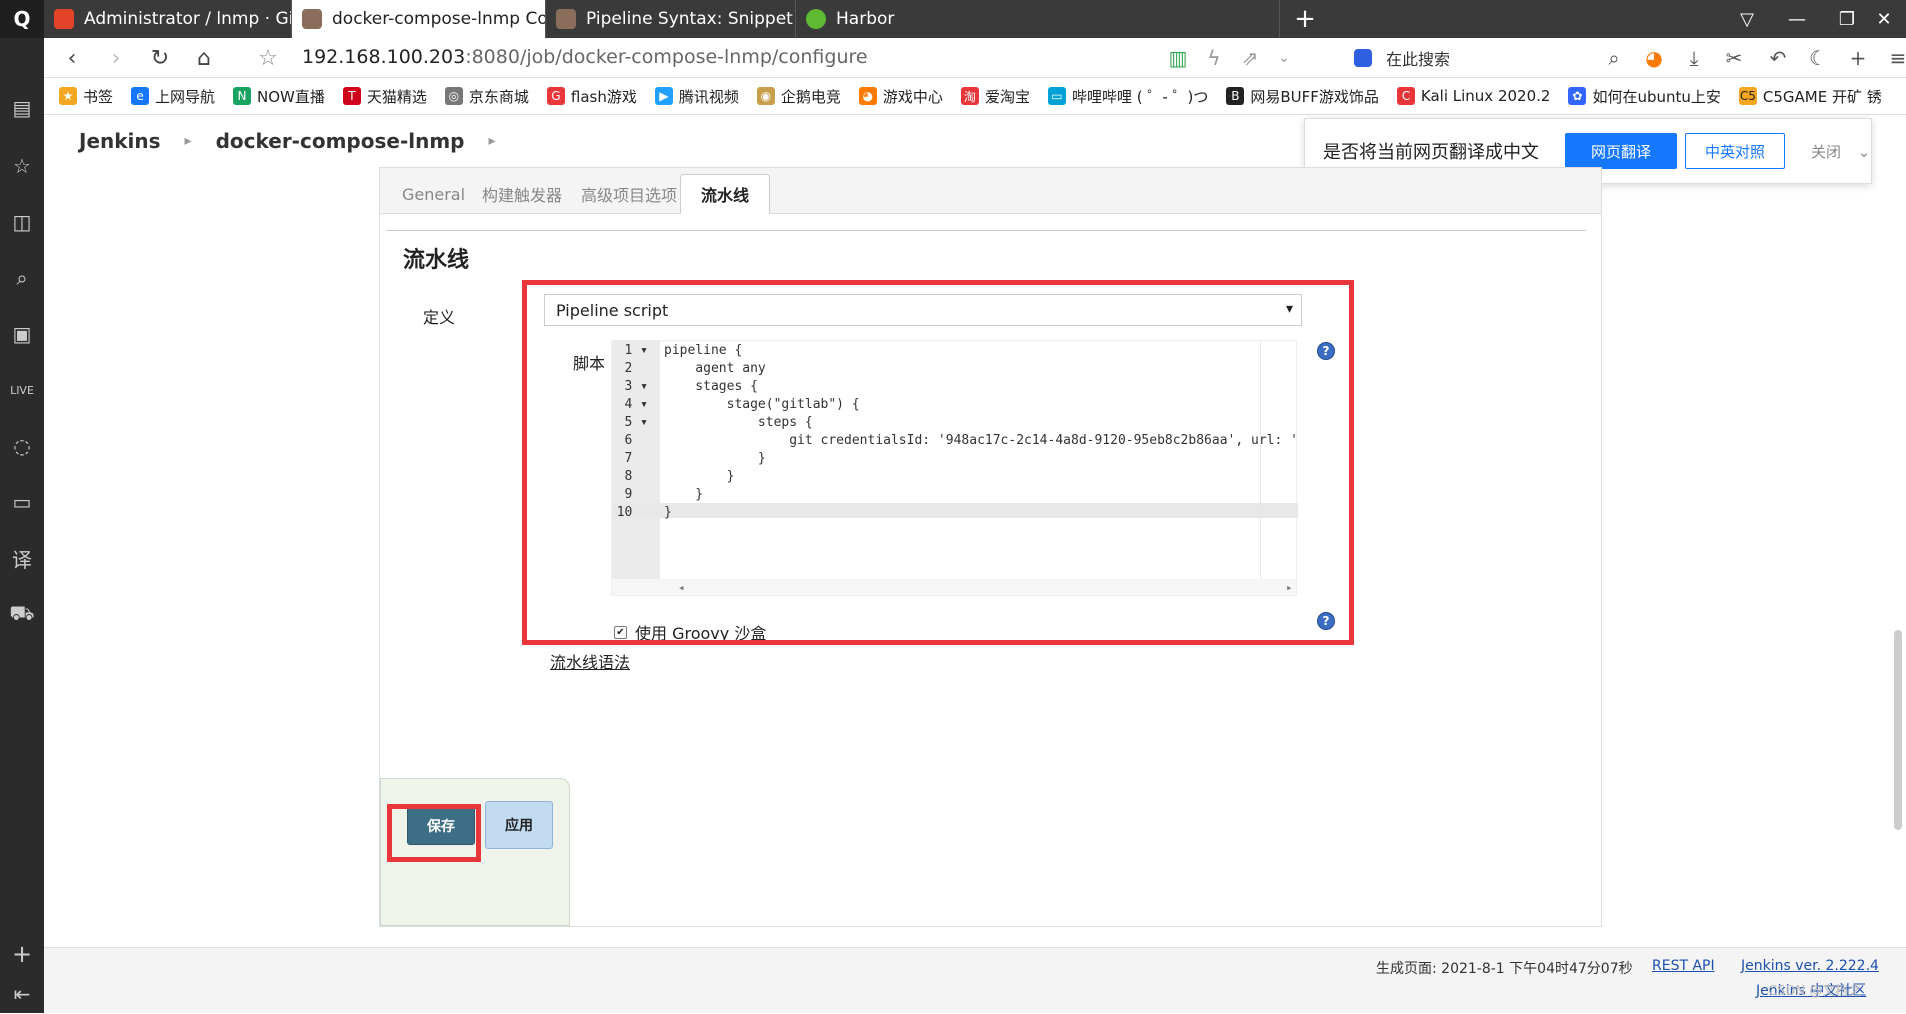  I want to click on flash-icon: G, so click(555, 96).